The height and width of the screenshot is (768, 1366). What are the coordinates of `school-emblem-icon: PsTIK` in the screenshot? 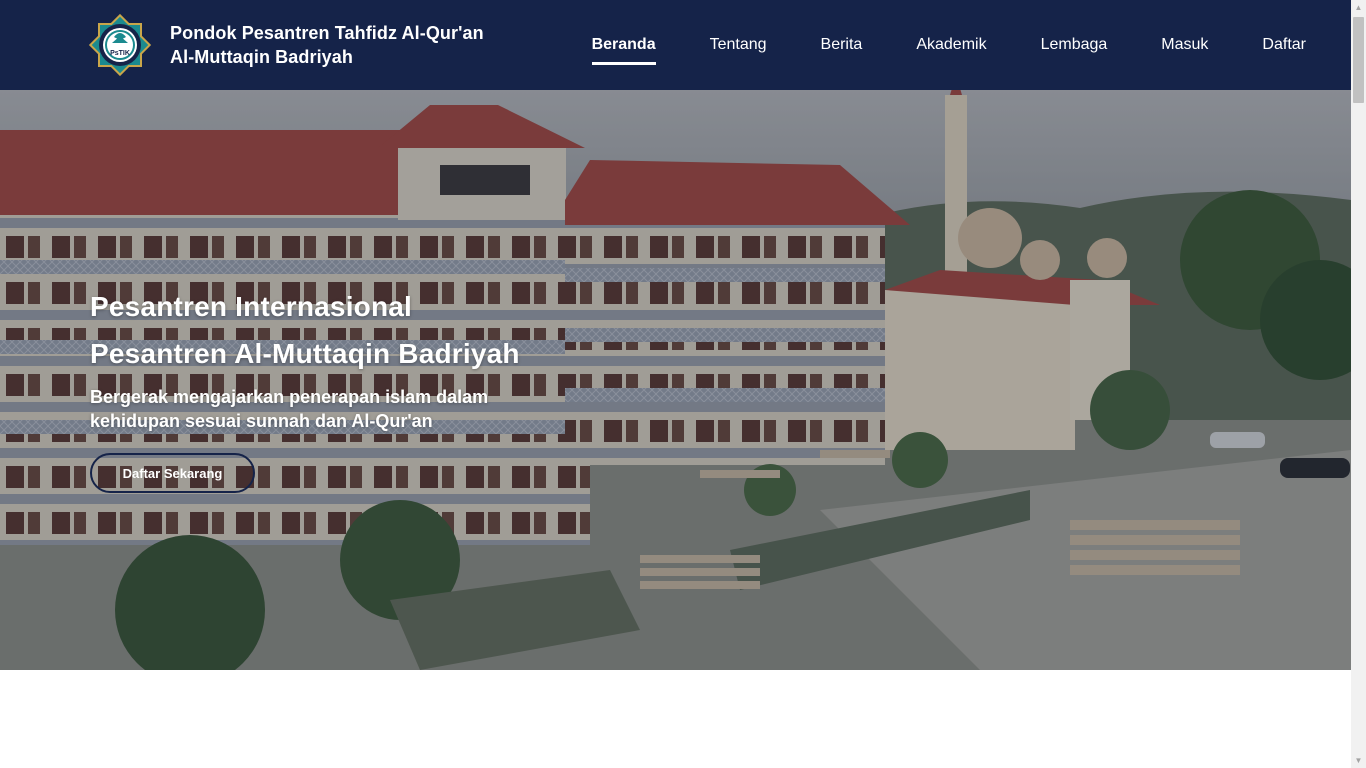 It's located at (120, 45).